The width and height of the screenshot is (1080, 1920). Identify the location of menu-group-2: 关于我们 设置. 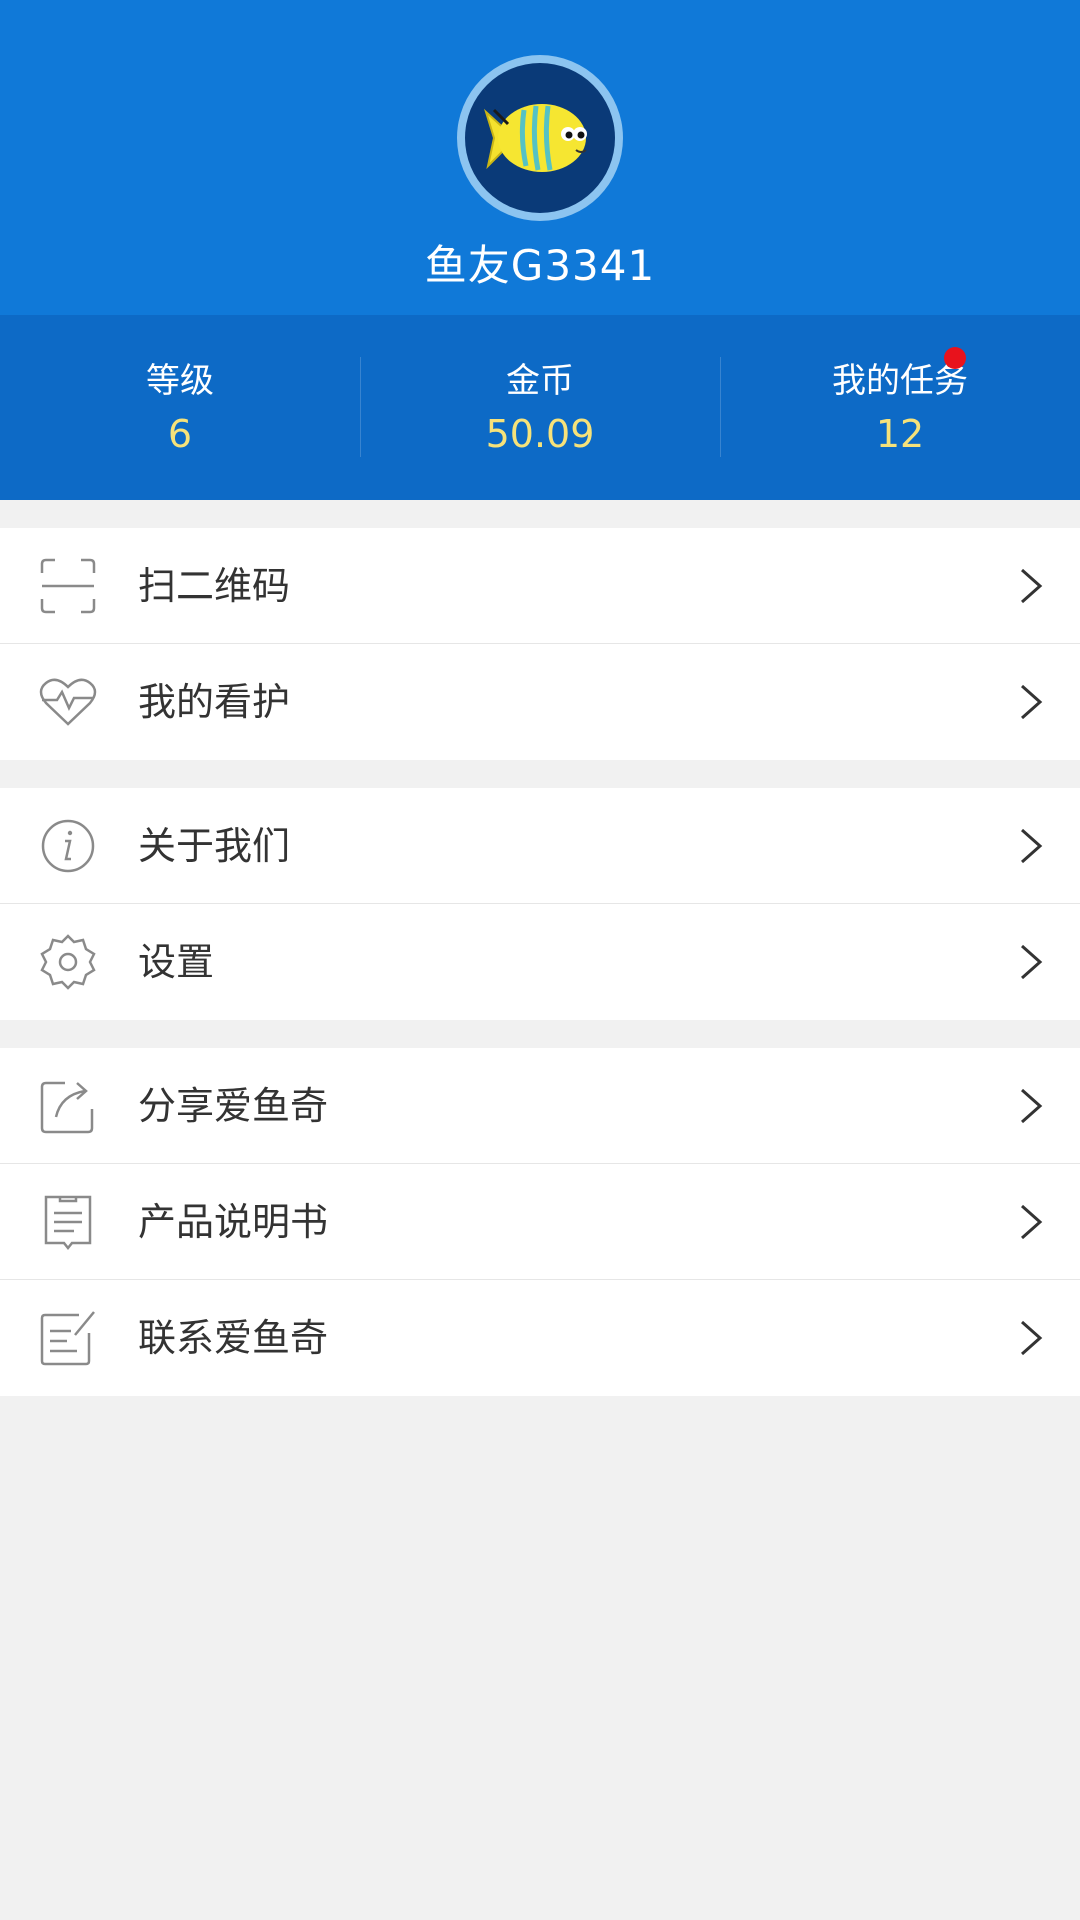
(540, 904).